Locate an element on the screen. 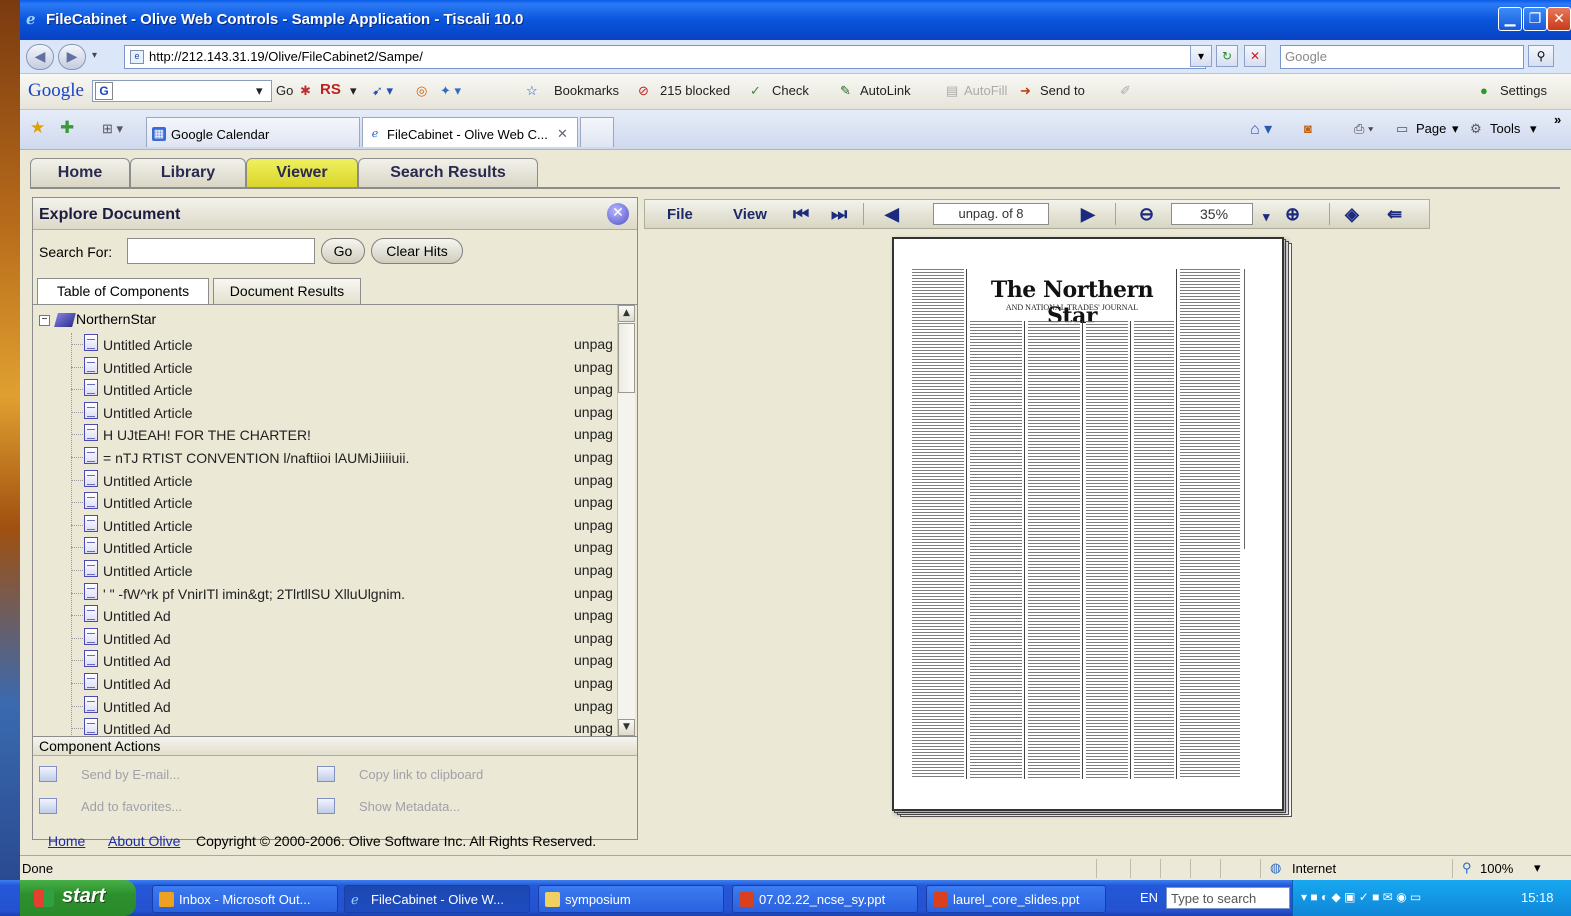  tab-close-icon: ✕ is located at coordinates (562, 134).